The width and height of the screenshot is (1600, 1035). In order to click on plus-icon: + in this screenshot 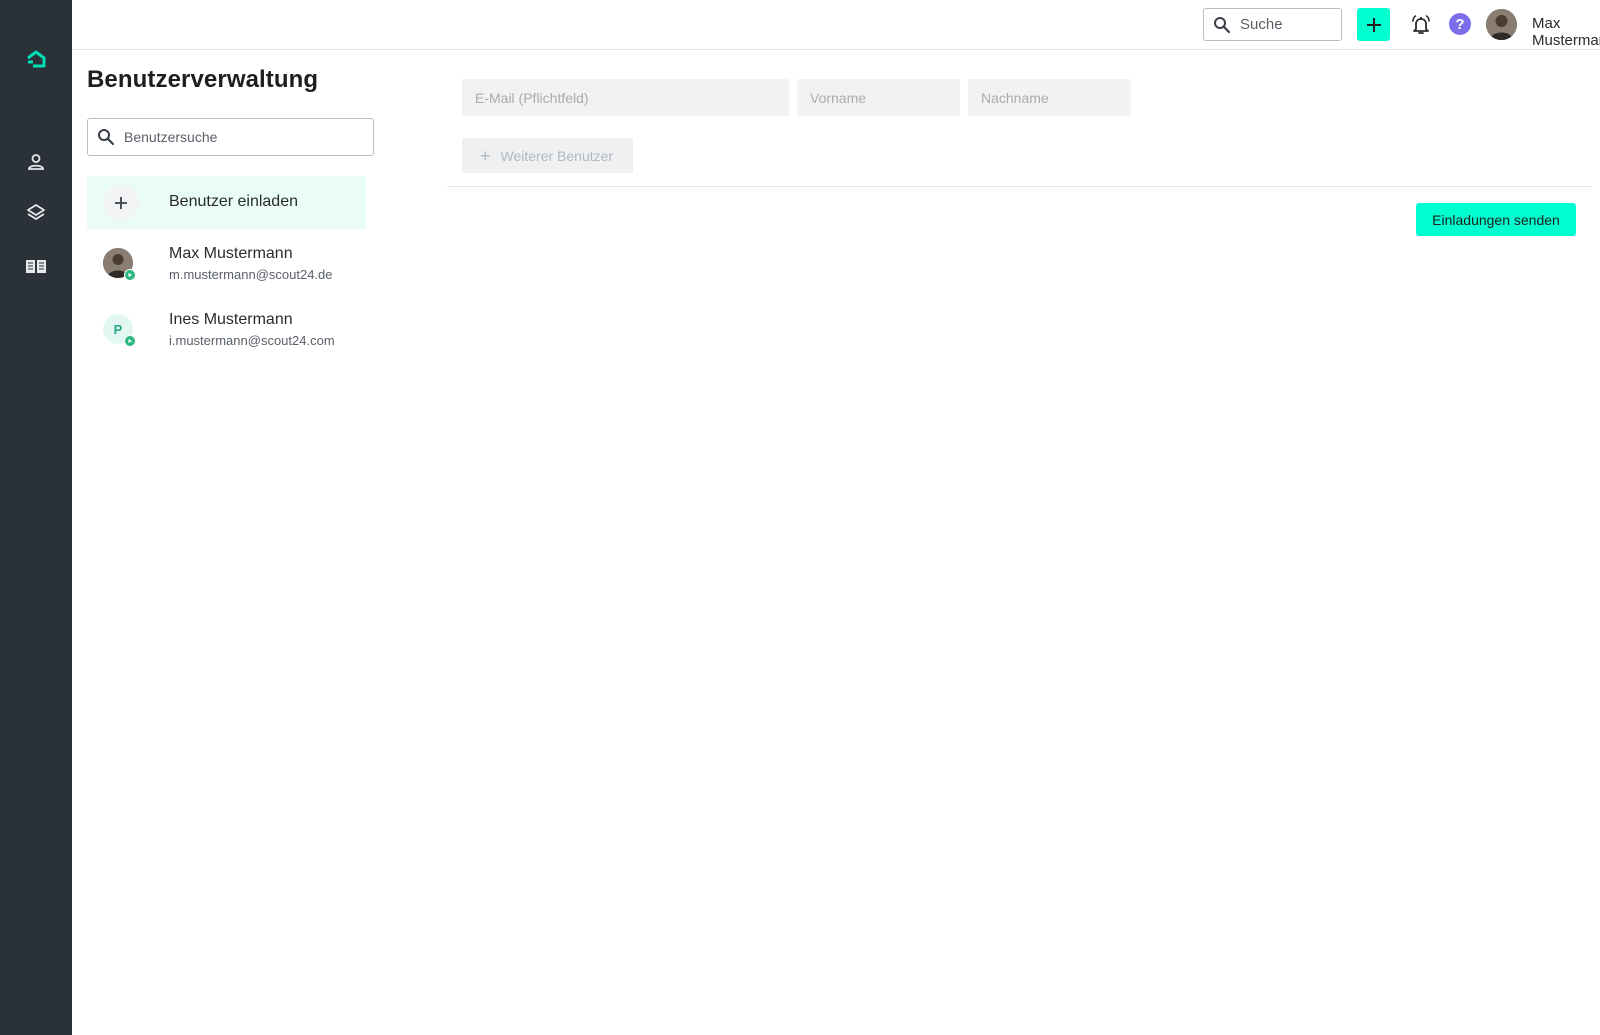, I will do `click(485, 155)`.